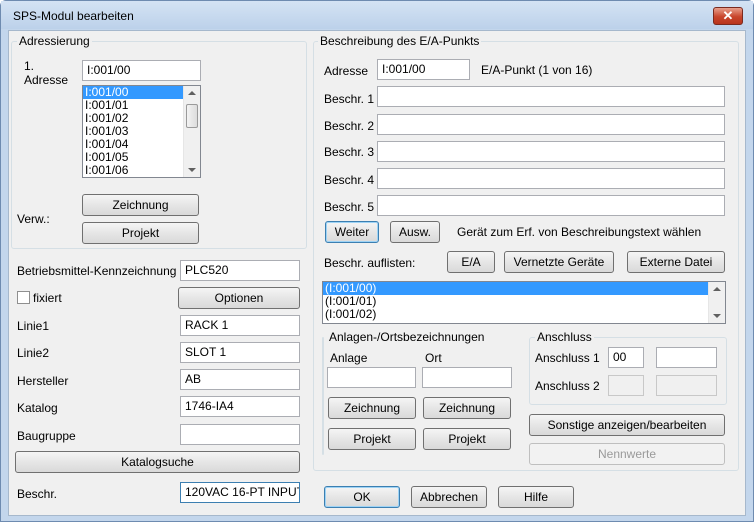  What do you see at coordinates (559, 262) in the screenshot?
I see `list-networked-button: Vernetzte Geräte` at bounding box center [559, 262].